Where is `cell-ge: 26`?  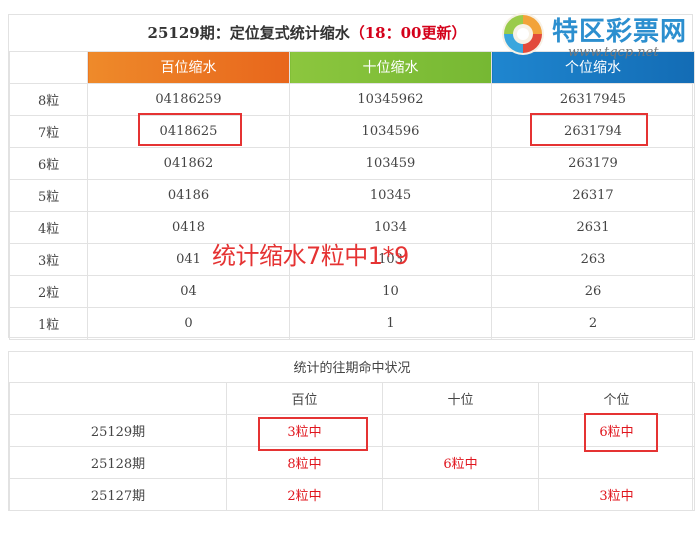
cell-ge: 26 is located at coordinates (593, 291).